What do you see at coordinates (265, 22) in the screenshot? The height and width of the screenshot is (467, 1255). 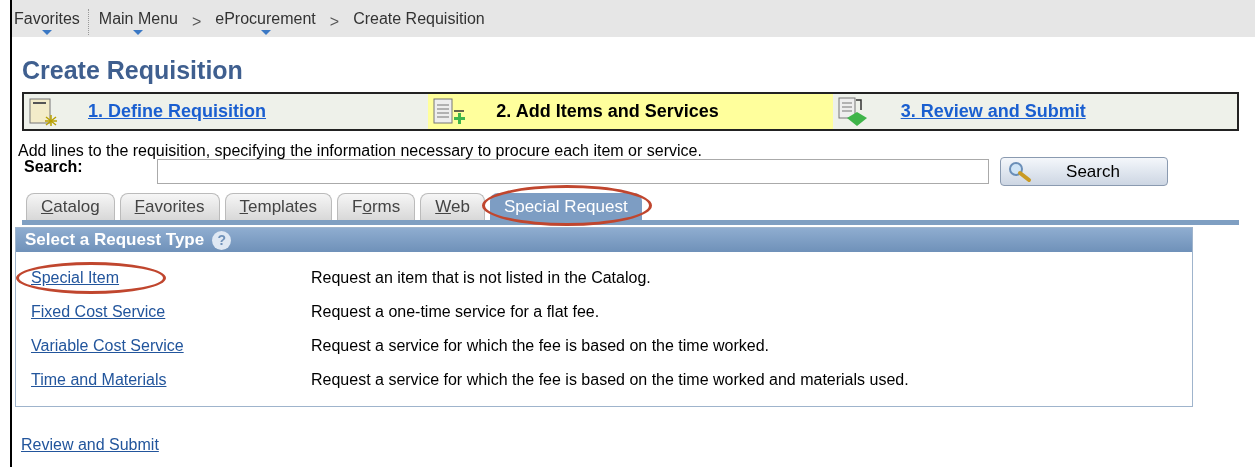 I see `breadcrumb-link: eProcurement` at bounding box center [265, 22].